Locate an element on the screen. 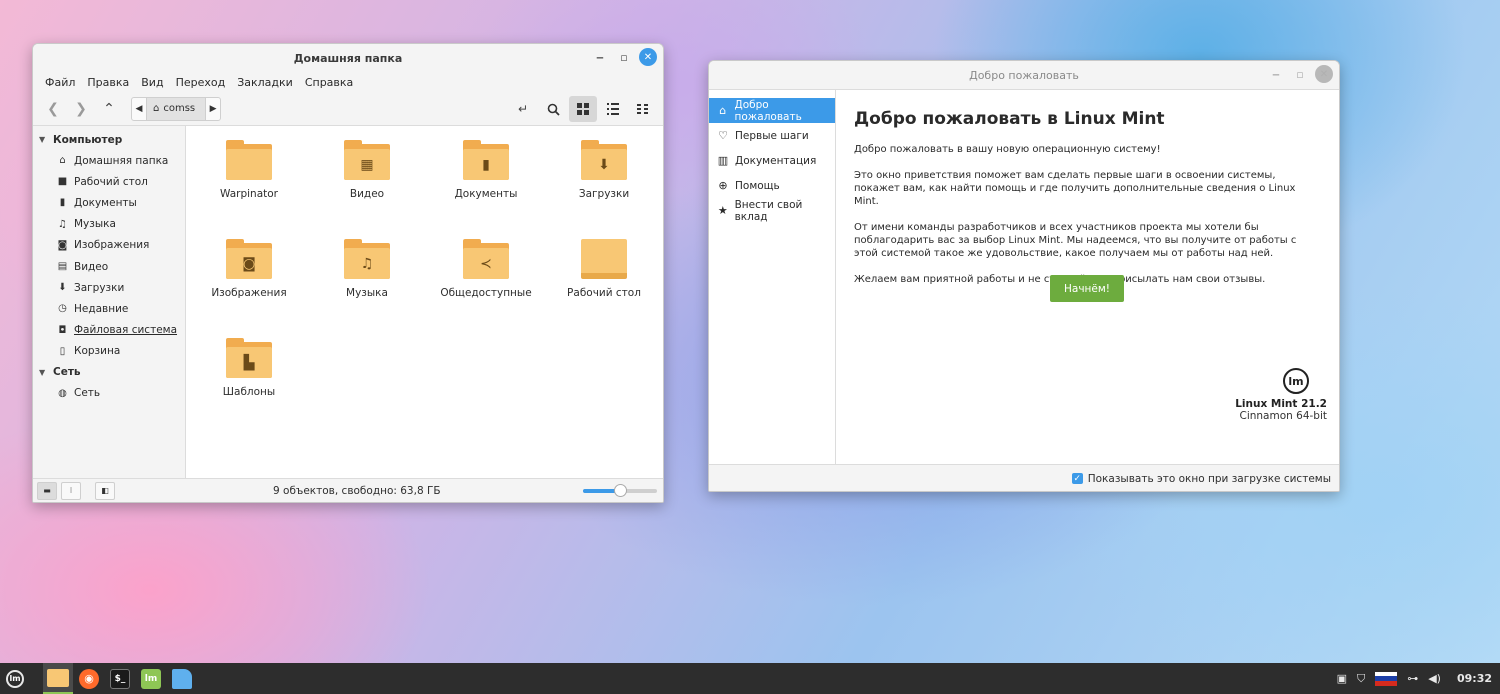 The height and width of the screenshot is (694, 1500). sidebar-item-help: ⊕ Помощь is located at coordinates (772, 185).